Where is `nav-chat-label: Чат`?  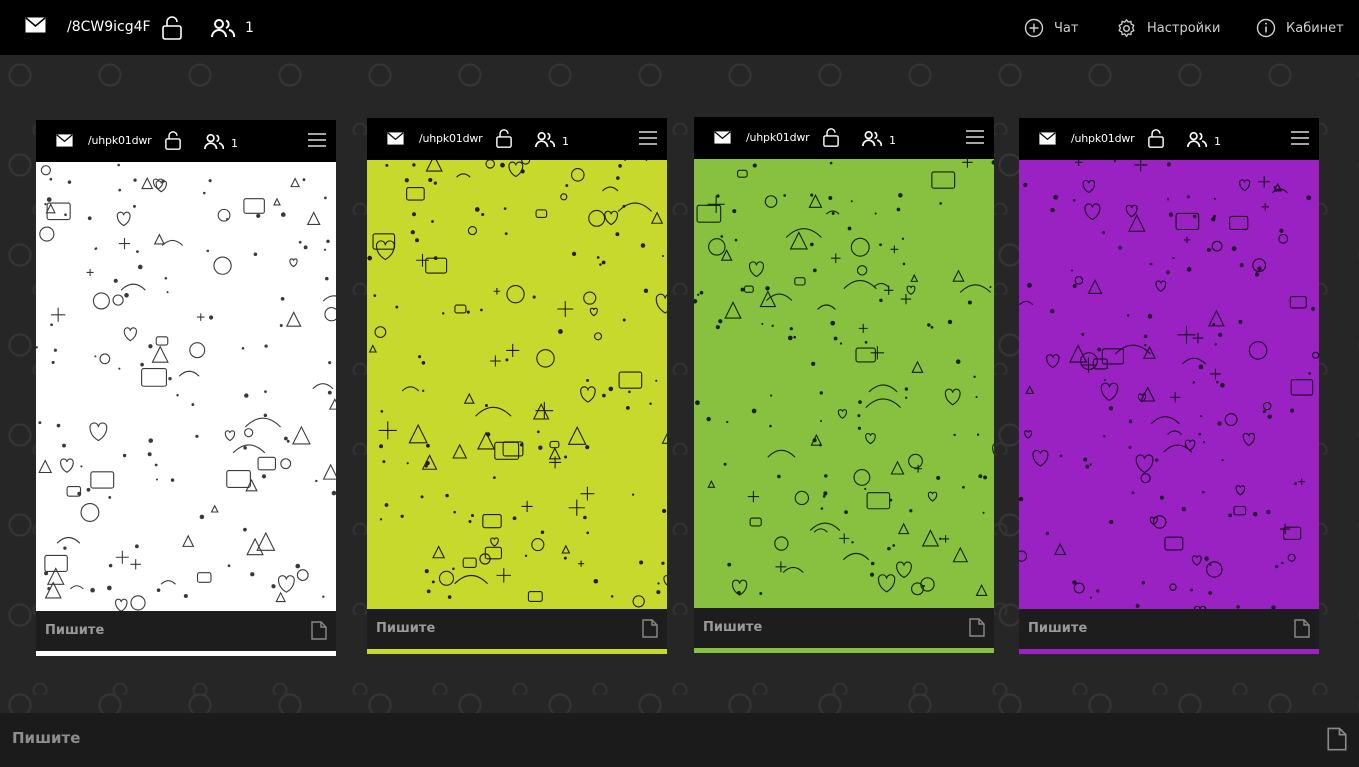 nav-chat-label: Чат is located at coordinates (1066, 28).